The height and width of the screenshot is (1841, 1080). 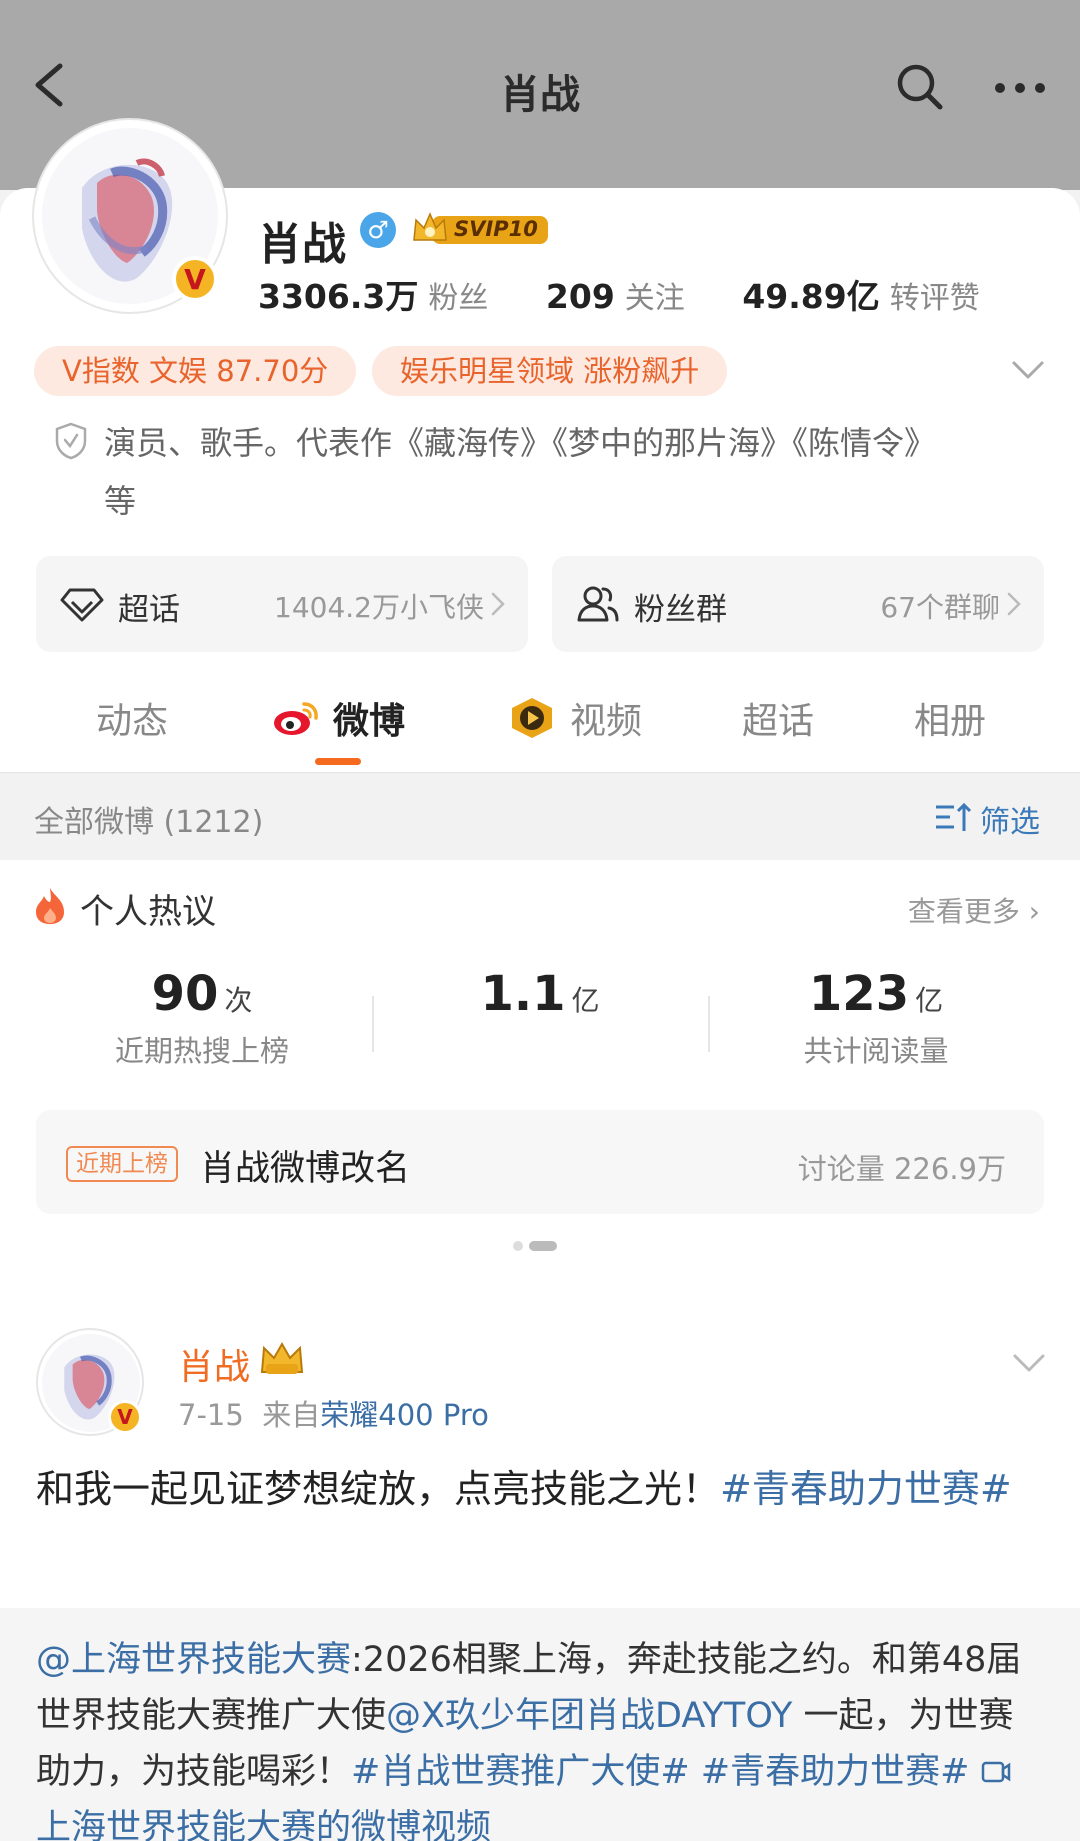 I want to click on profile-tabs: 动态 微博 视频 超话 相册, so click(x=540, y=722).